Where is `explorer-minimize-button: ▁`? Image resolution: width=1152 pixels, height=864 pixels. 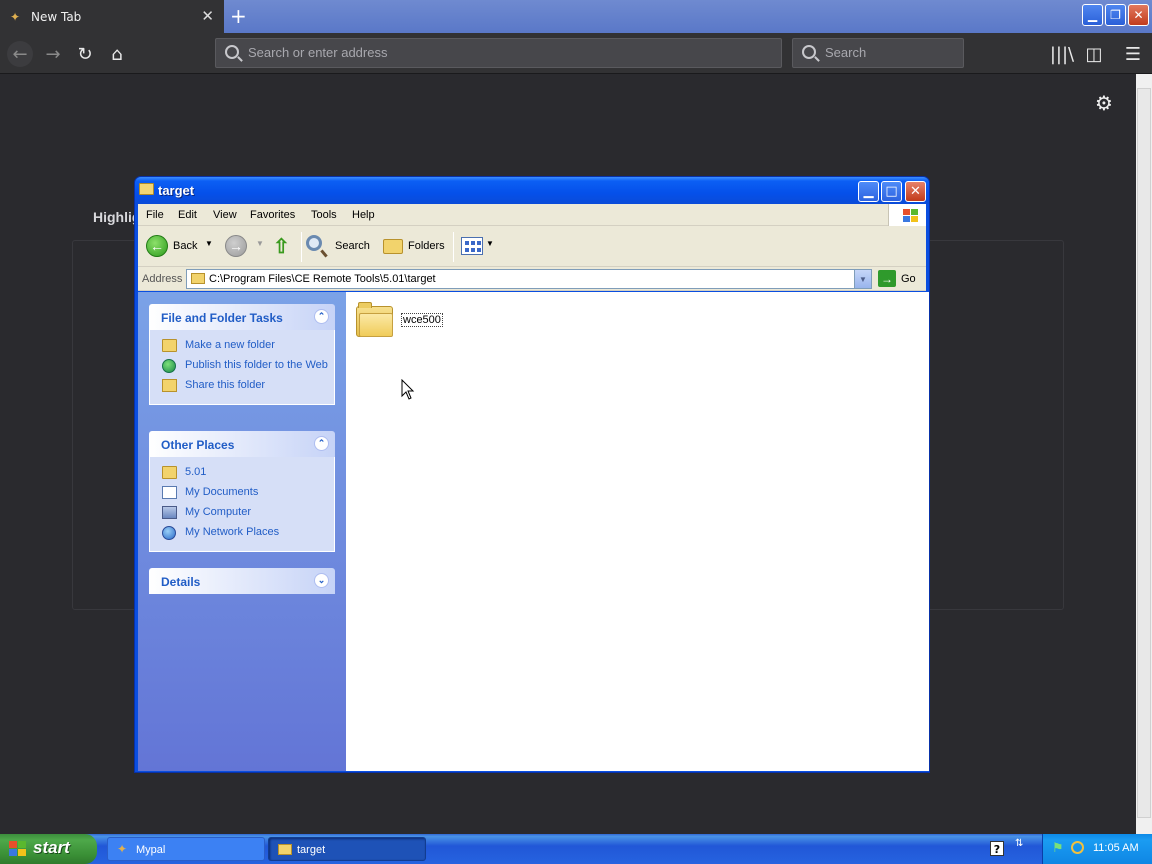
explorer-minimize-button: ▁ is located at coordinates (868, 191).